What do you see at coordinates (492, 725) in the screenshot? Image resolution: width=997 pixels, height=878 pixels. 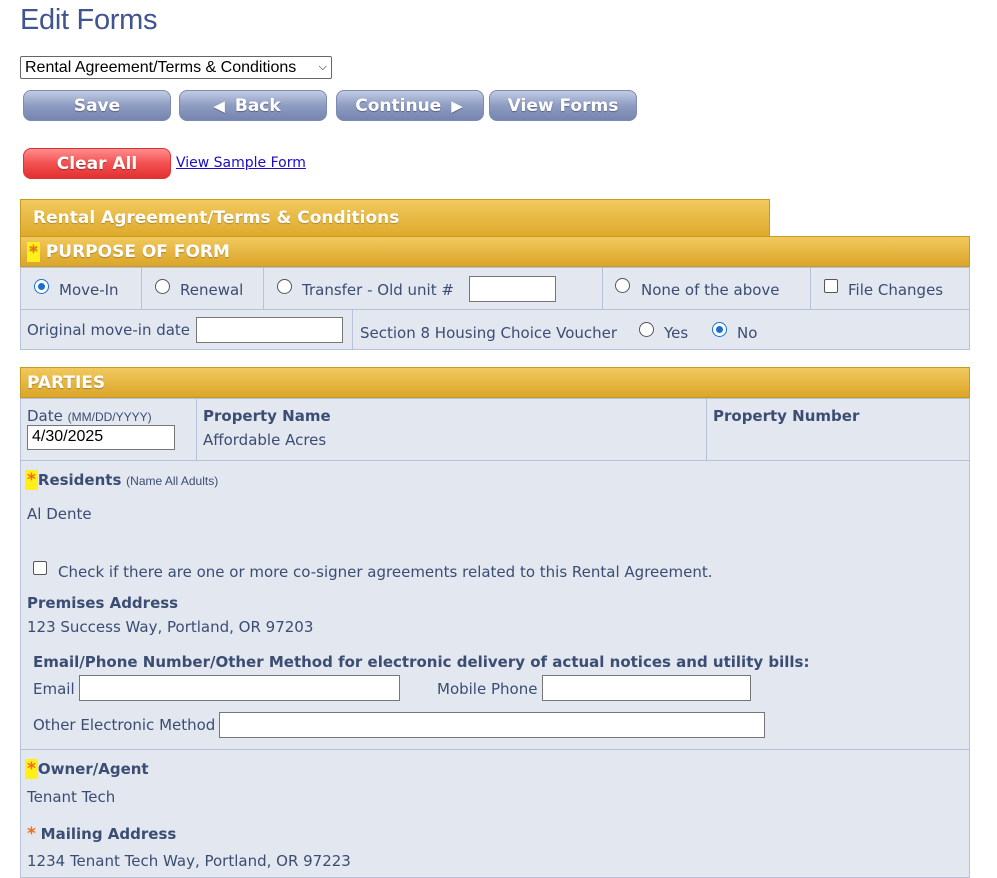 I see `other-method-input` at bounding box center [492, 725].